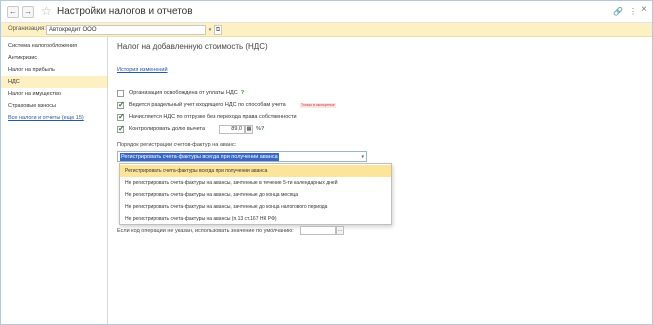 The image size is (653, 325). Describe the element at coordinates (633, 12) in the screenshot. I see `more-menu-icon: ⋮` at that location.